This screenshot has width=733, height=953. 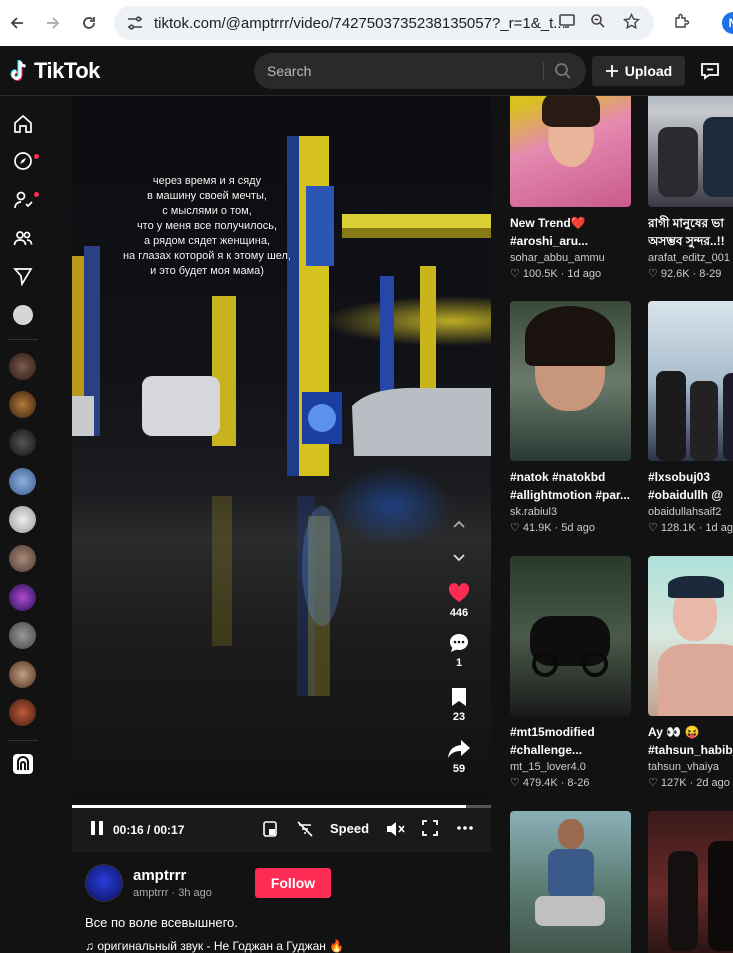 What do you see at coordinates (459, 704) in the screenshot?
I see `save-button: 23` at bounding box center [459, 704].